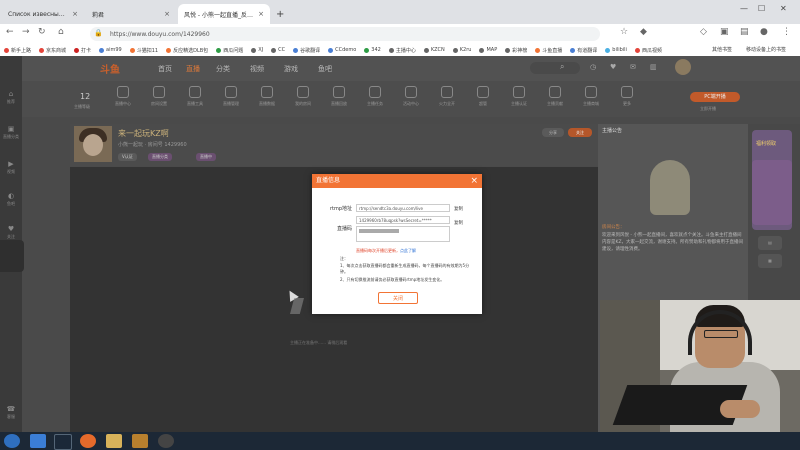 This screenshot has width=800, height=450. I want to click on side-button: ▤, so click(770, 243).